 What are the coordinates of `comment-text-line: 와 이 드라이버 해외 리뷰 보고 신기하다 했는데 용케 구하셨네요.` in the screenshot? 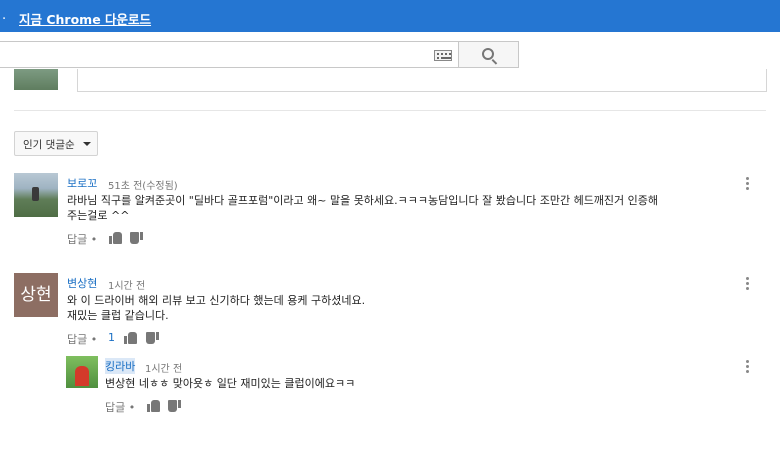 It's located at (216, 300).